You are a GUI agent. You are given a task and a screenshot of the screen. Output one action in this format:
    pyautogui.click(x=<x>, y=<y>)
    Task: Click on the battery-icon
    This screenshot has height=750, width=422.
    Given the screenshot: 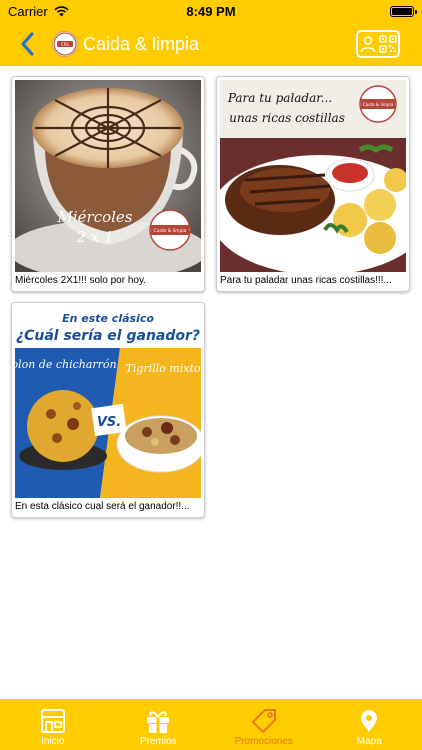 What is the action you would take?
    pyautogui.click(x=403, y=11)
    